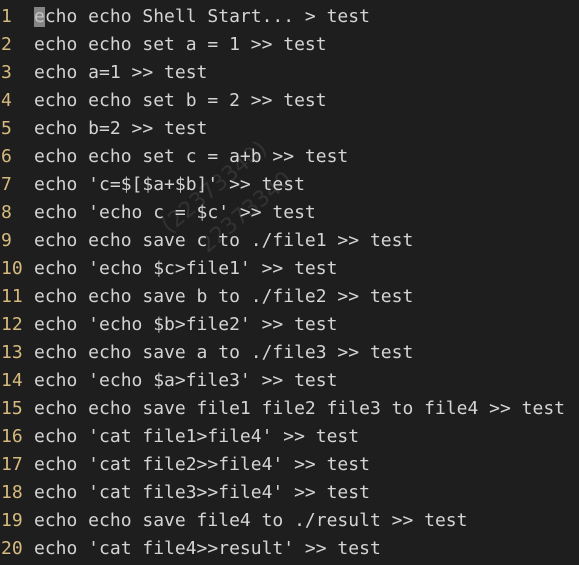 This screenshot has height=565, width=579. What do you see at coordinates (12, 548) in the screenshot?
I see `line-number: 20` at bounding box center [12, 548].